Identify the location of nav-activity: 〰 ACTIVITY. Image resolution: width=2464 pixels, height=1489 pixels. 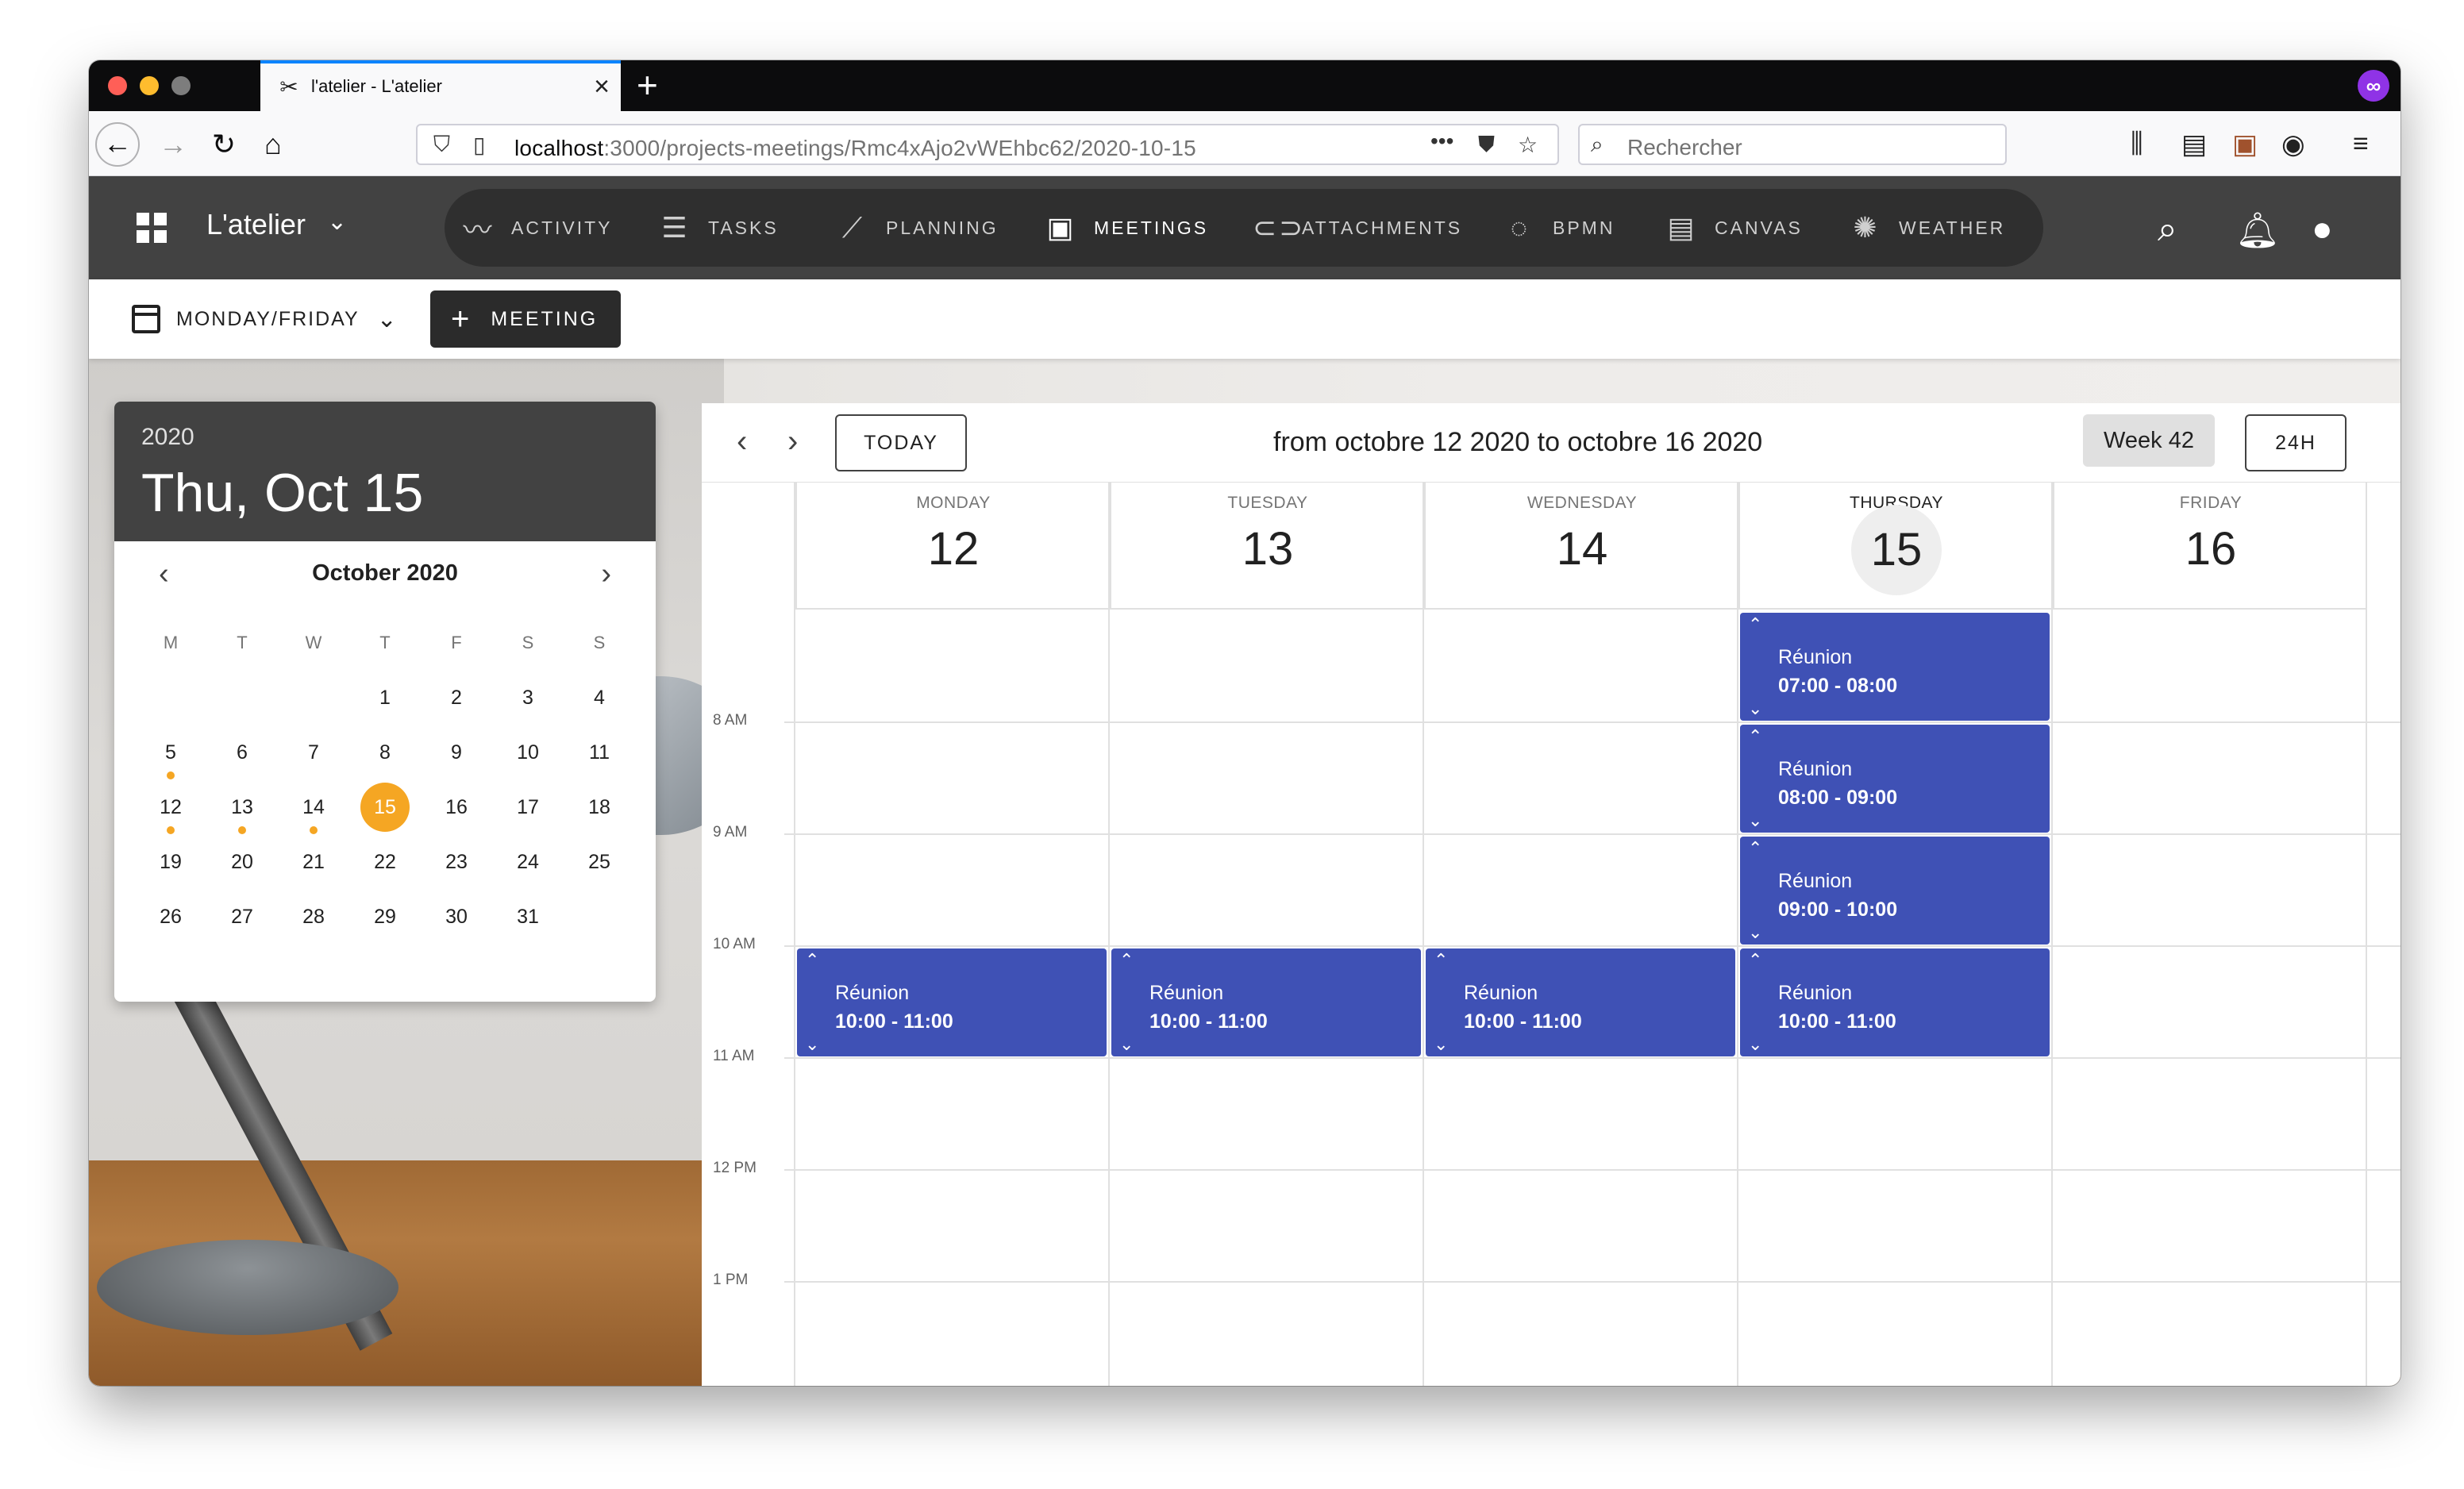
(537, 228).